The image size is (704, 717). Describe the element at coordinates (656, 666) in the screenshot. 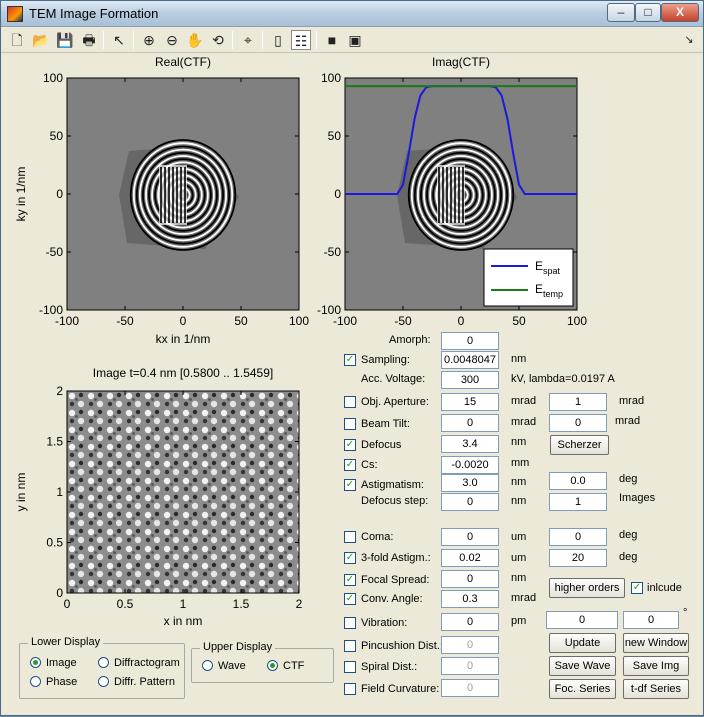

I see `save-img-button: Save Img` at that location.